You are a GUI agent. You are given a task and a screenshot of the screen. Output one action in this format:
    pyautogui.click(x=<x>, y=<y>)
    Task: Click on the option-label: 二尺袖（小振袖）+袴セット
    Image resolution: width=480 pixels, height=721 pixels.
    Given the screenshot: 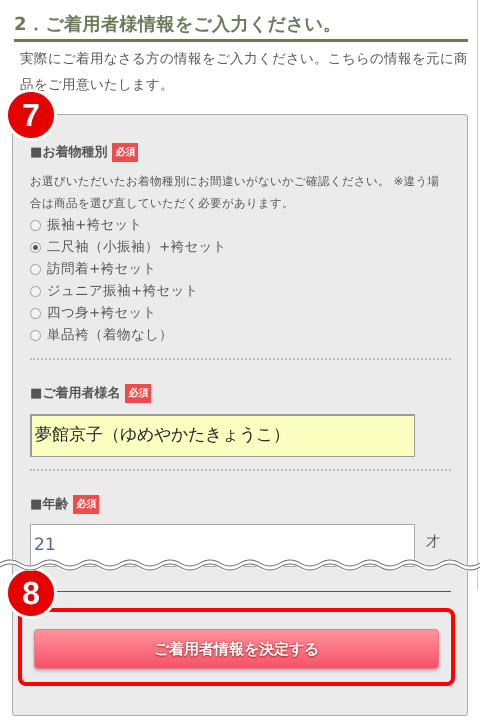 What is the action you would take?
    pyautogui.click(x=136, y=247)
    